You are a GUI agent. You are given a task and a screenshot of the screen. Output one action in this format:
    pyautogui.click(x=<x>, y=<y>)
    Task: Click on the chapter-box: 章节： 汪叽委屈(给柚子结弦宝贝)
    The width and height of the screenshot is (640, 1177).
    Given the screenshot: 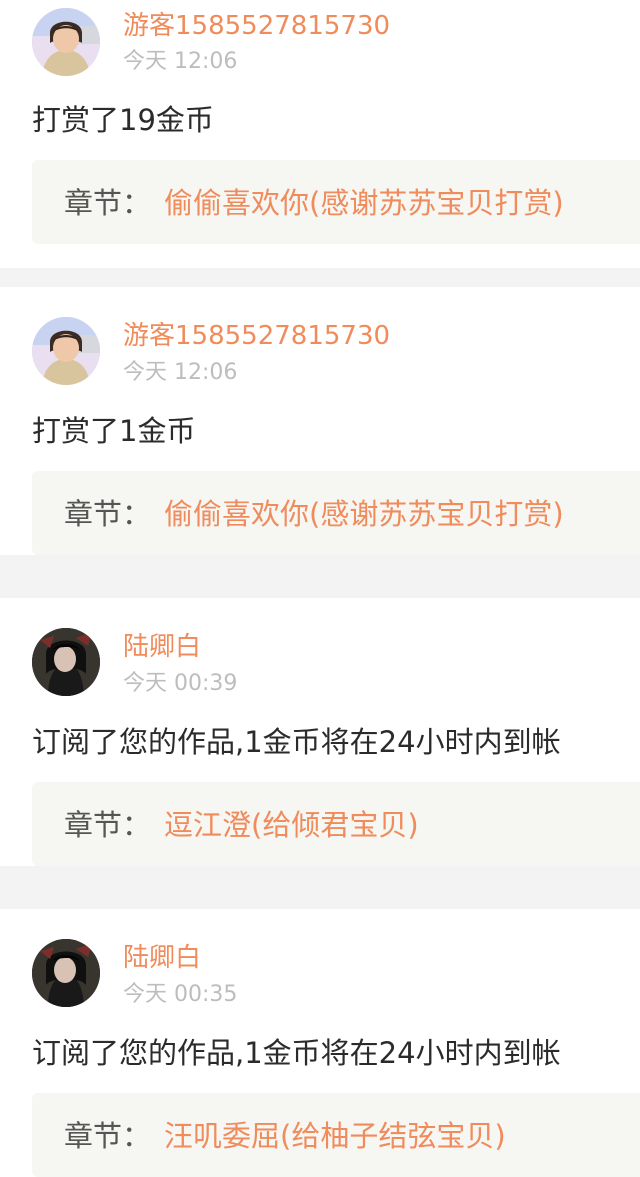 What is the action you would take?
    pyautogui.click(x=336, y=1135)
    